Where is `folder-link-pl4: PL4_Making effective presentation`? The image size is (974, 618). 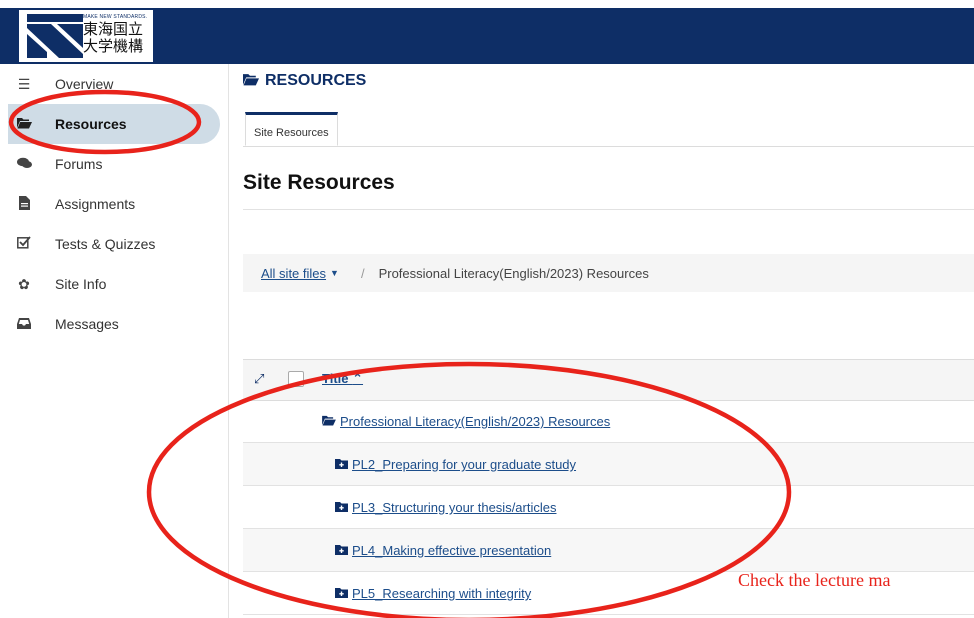 folder-link-pl4: PL4_Making effective presentation is located at coordinates (443, 550).